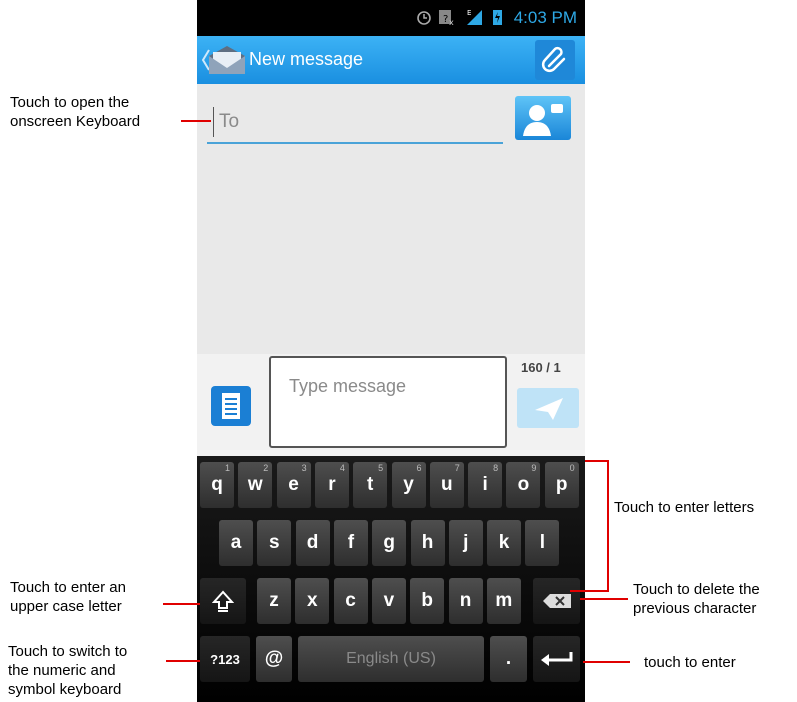 The image size is (797, 702). I want to click on template-button, so click(231, 406).